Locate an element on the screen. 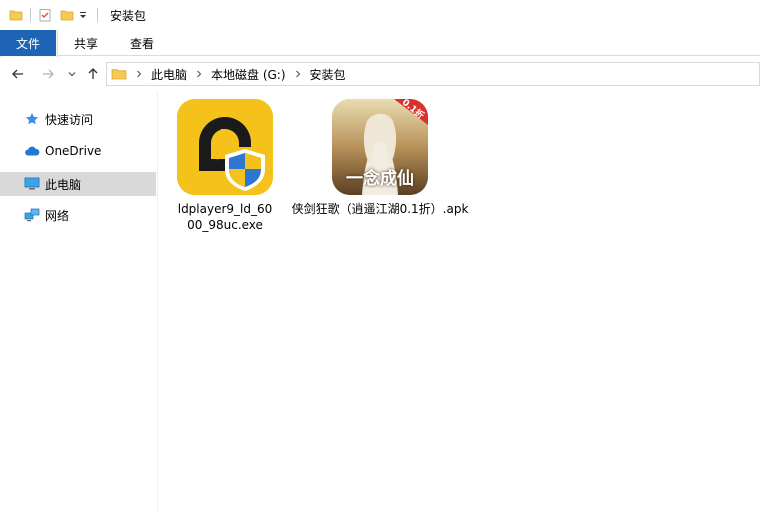 The height and width of the screenshot is (512, 760). sidebar-item-quick-access: 快速访问 is located at coordinates (78, 119).